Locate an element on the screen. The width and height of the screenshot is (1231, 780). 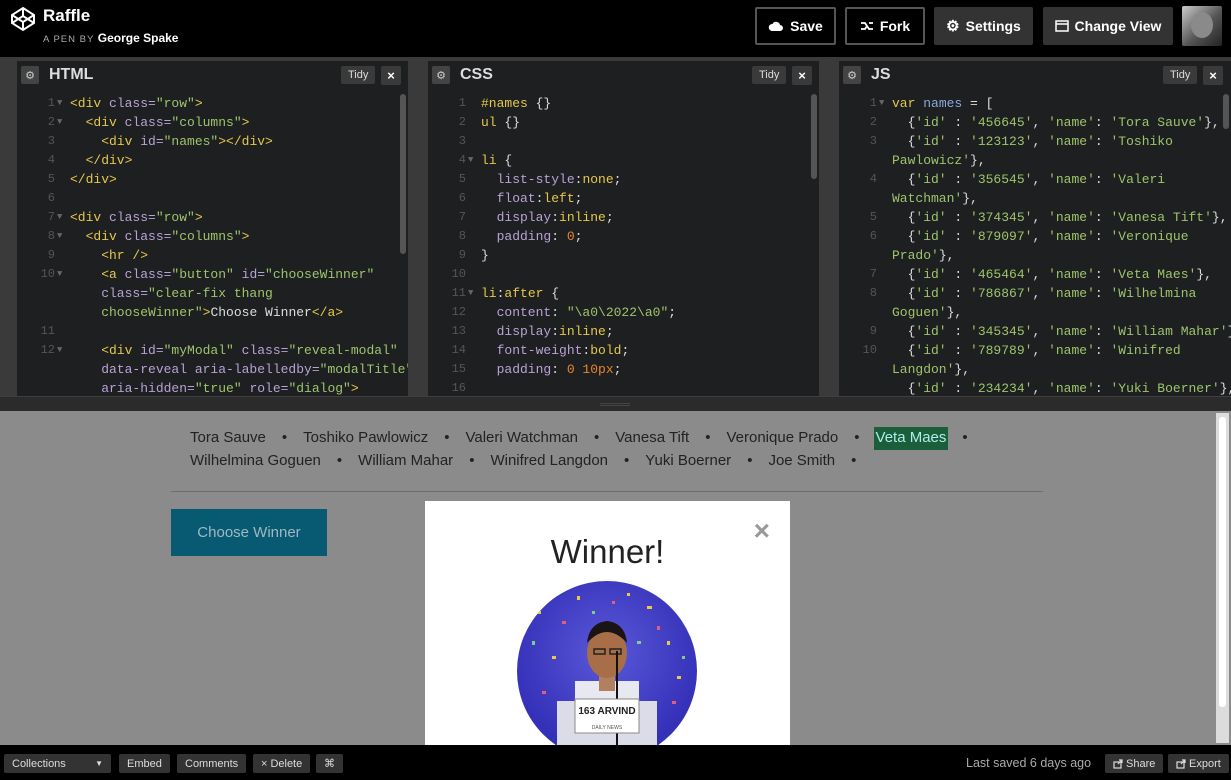
js-scrollbar is located at coordinates (1226, 111).